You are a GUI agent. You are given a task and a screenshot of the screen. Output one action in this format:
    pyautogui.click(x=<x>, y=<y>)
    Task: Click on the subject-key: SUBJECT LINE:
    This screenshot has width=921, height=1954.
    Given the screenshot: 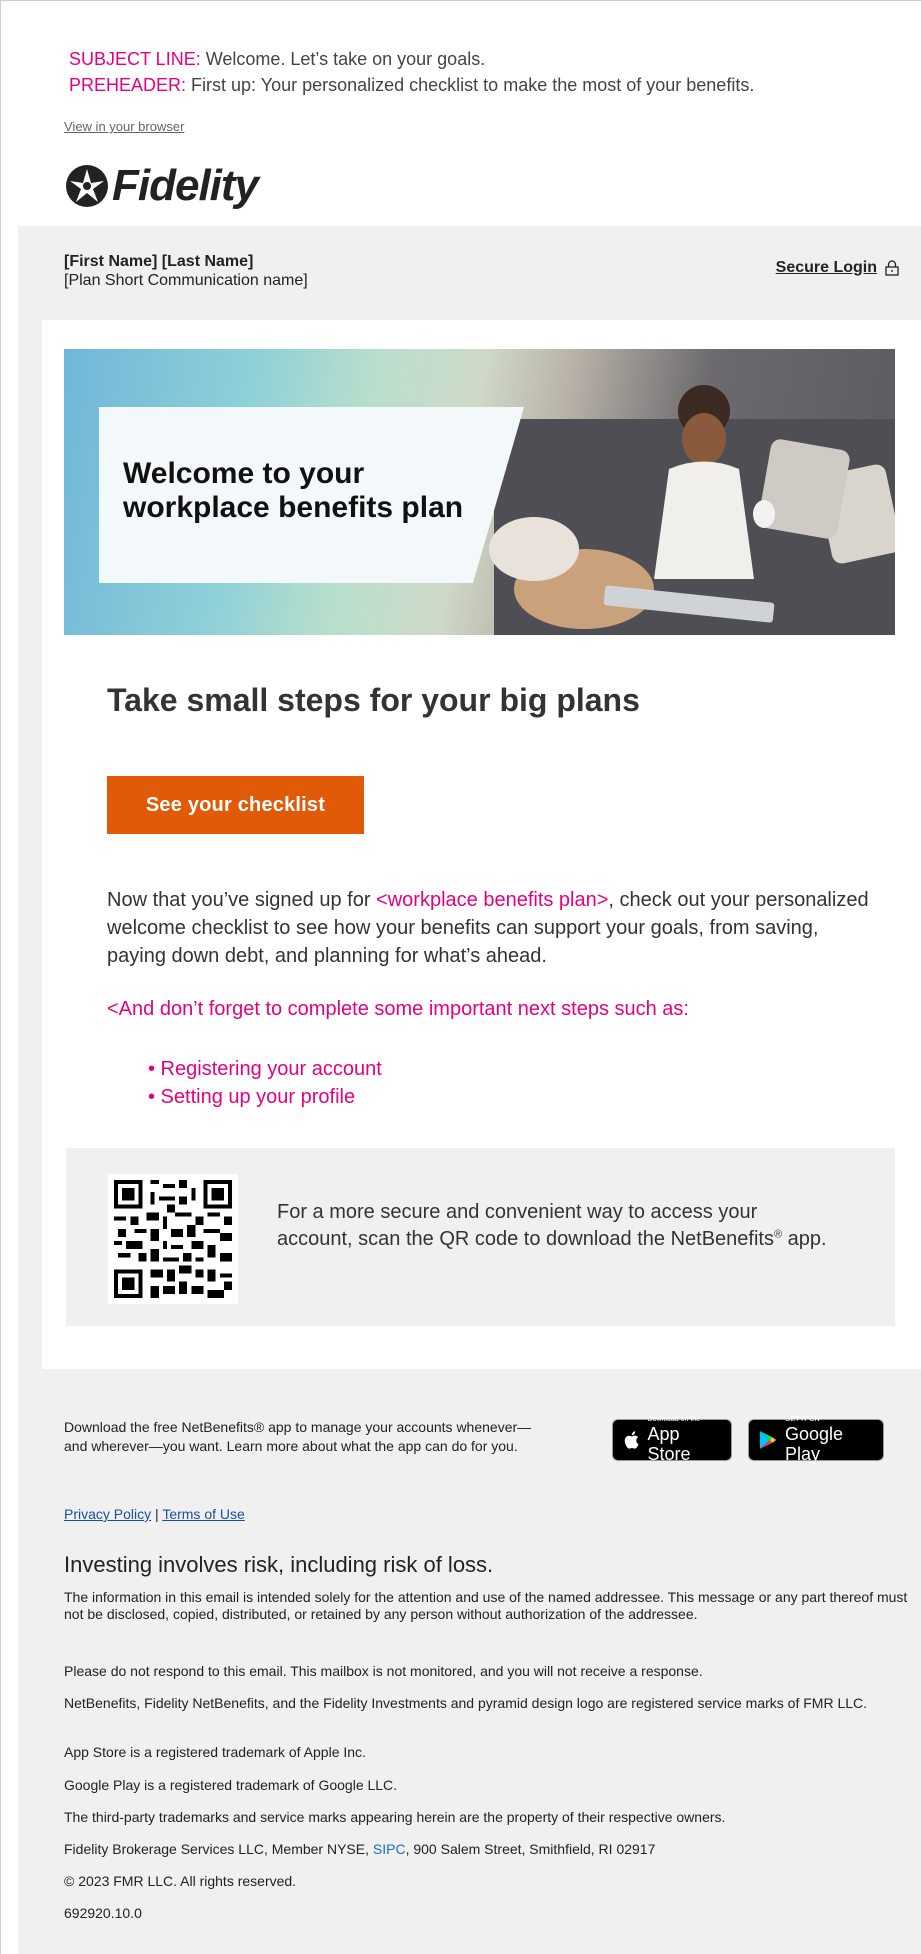 What is the action you would take?
    pyautogui.click(x=135, y=59)
    